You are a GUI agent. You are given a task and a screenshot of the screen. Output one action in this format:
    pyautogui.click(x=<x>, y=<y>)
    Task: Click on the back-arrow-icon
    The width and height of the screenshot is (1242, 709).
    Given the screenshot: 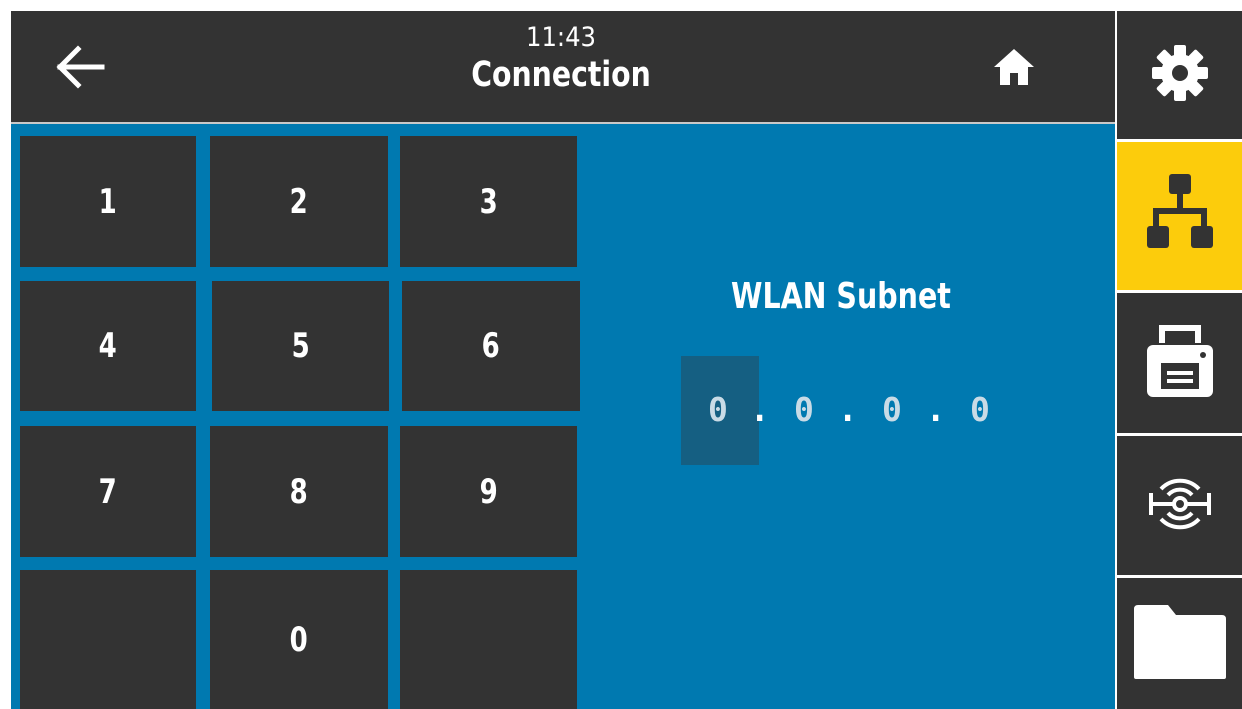 What is the action you would take?
    pyautogui.click(x=80, y=69)
    